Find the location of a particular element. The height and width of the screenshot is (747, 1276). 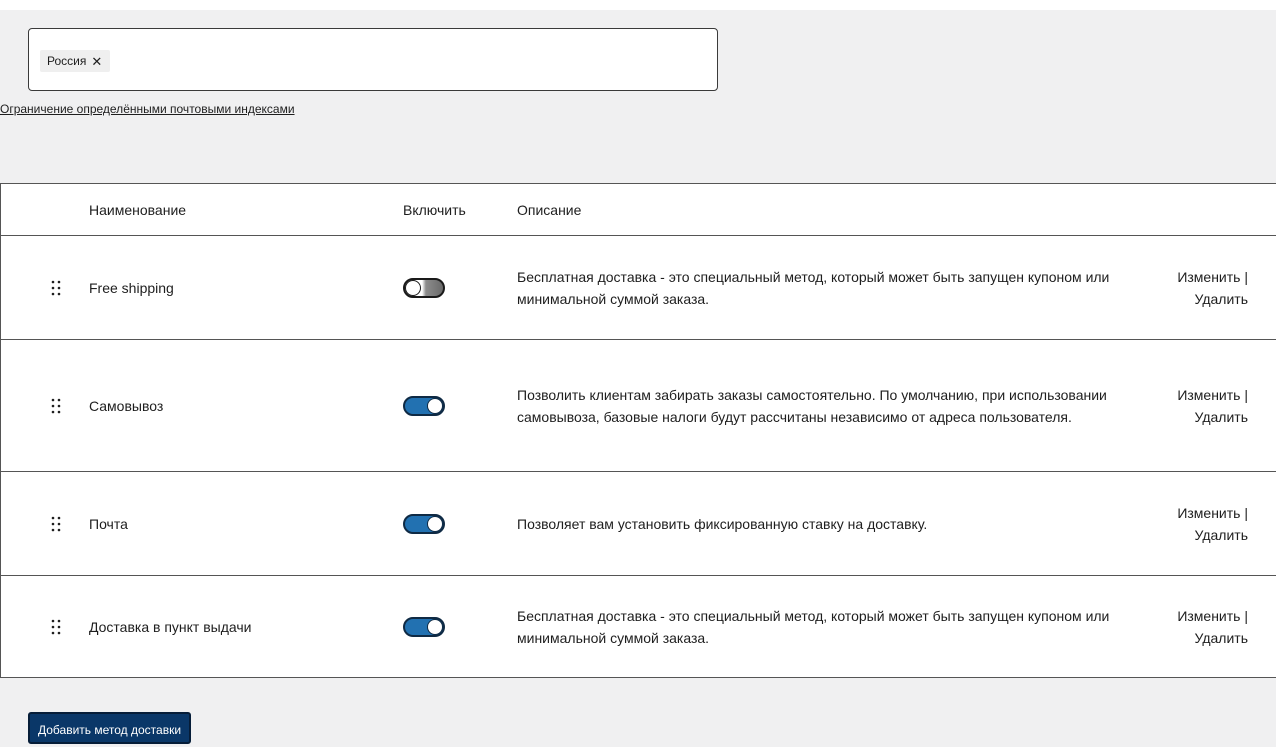

zone-regions-input: Россия ✕ is located at coordinates (373, 59).